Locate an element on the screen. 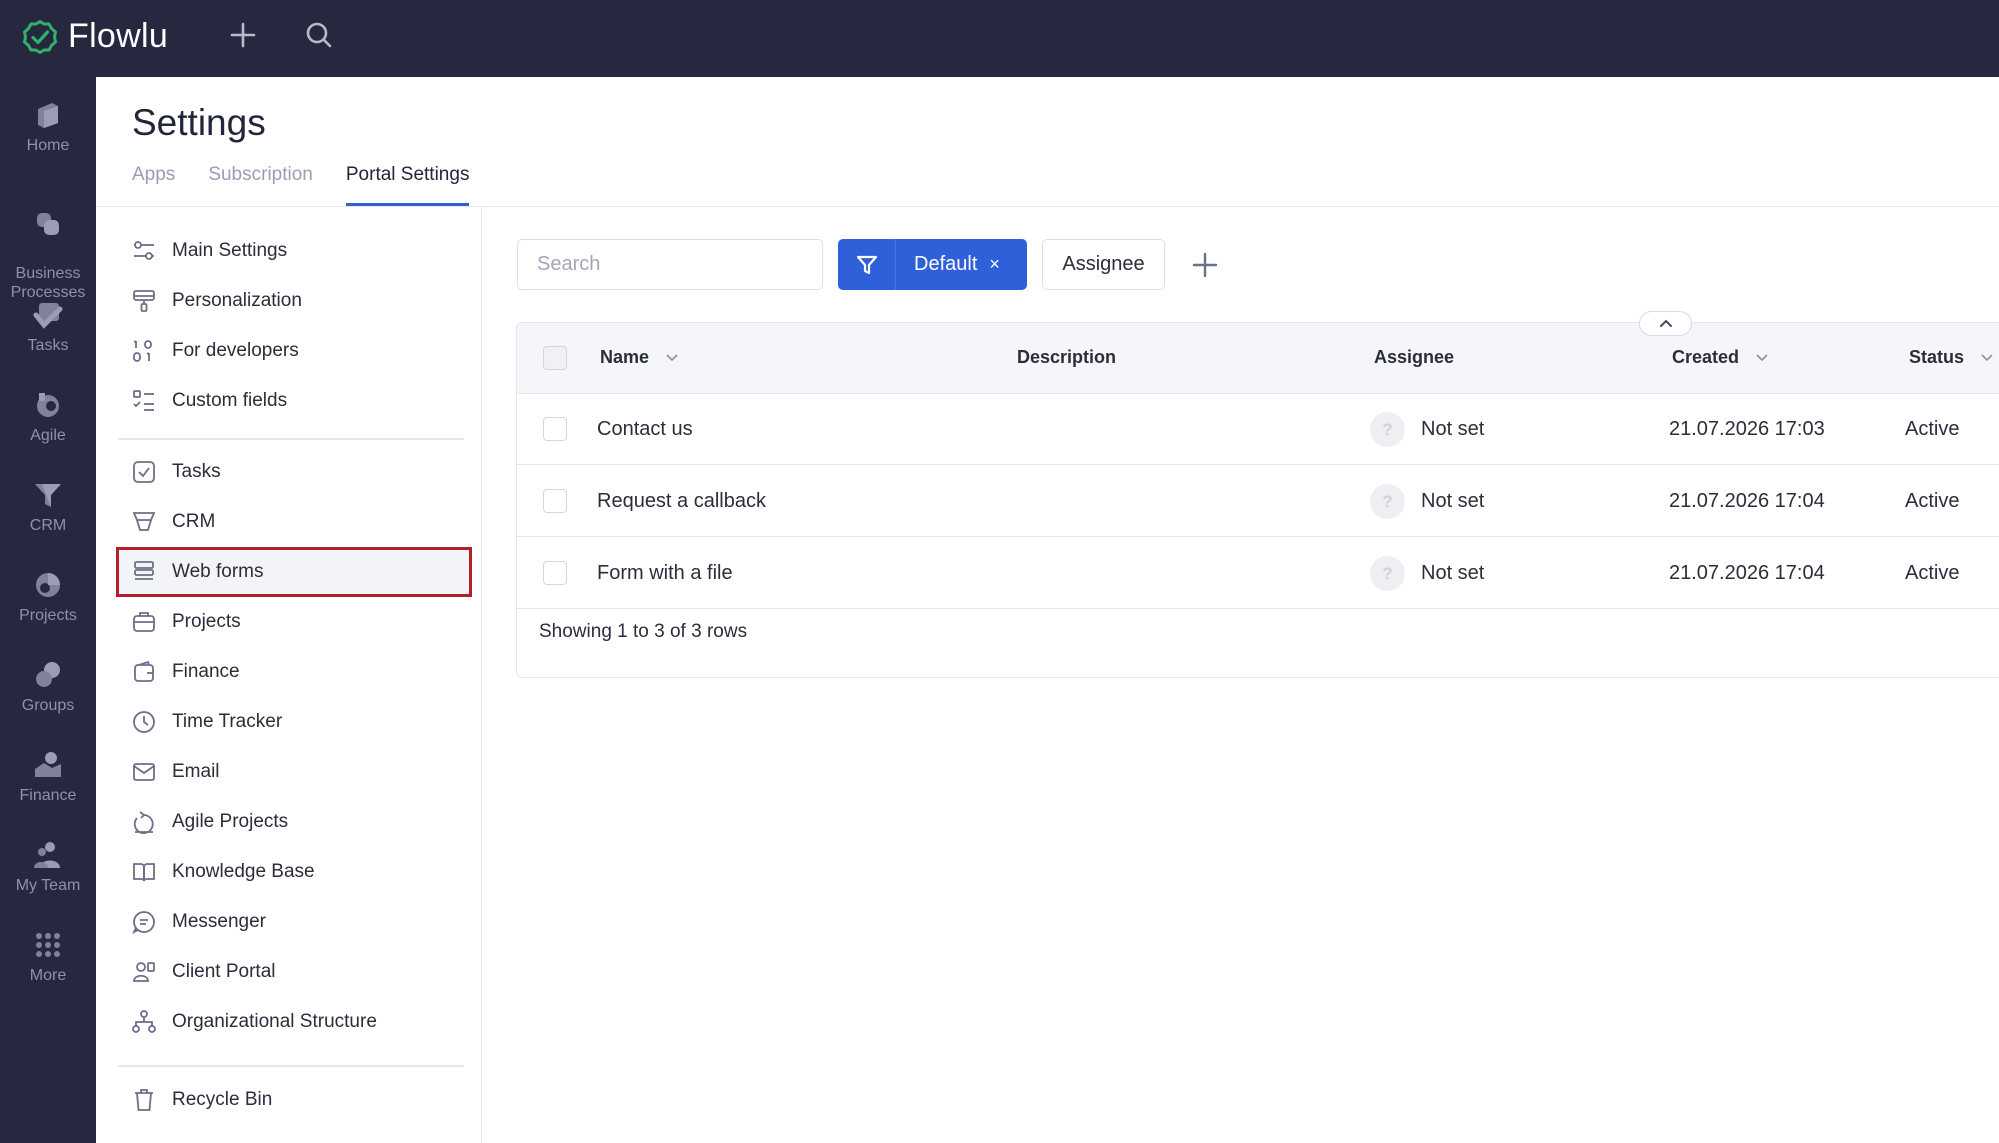 The image size is (1999, 1143). briefcase-icon is located at coordinates (144, 622).